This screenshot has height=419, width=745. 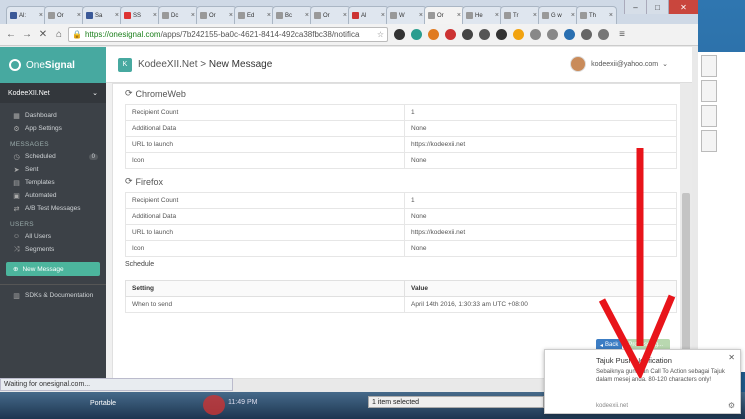 I want to click on browser-tab: Tr ×, so click(x=520, y=15).